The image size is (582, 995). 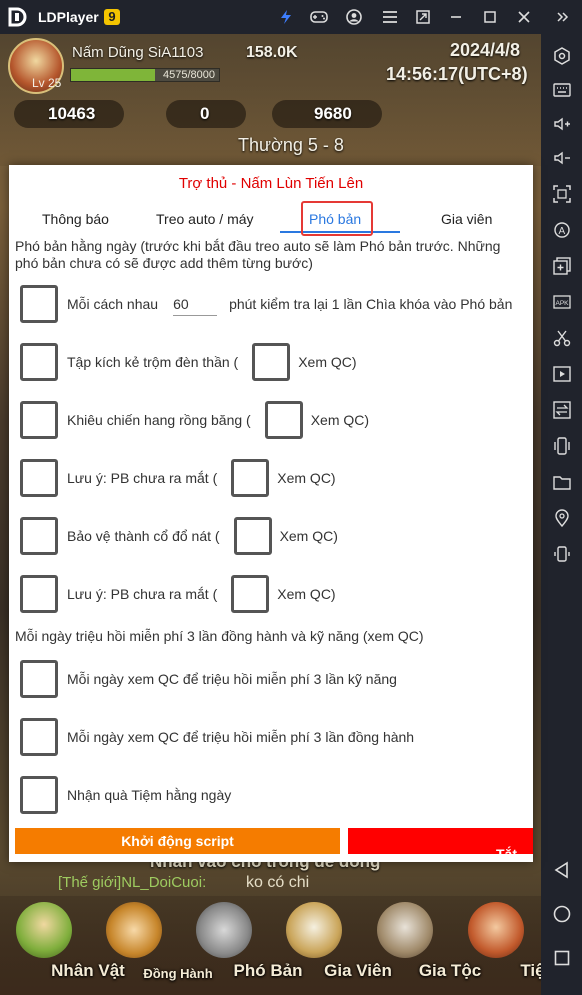 What do you see at coordinates (562, 124) in the screenshot?
I see `volume-up-icon` at bounding box center [562, 124].